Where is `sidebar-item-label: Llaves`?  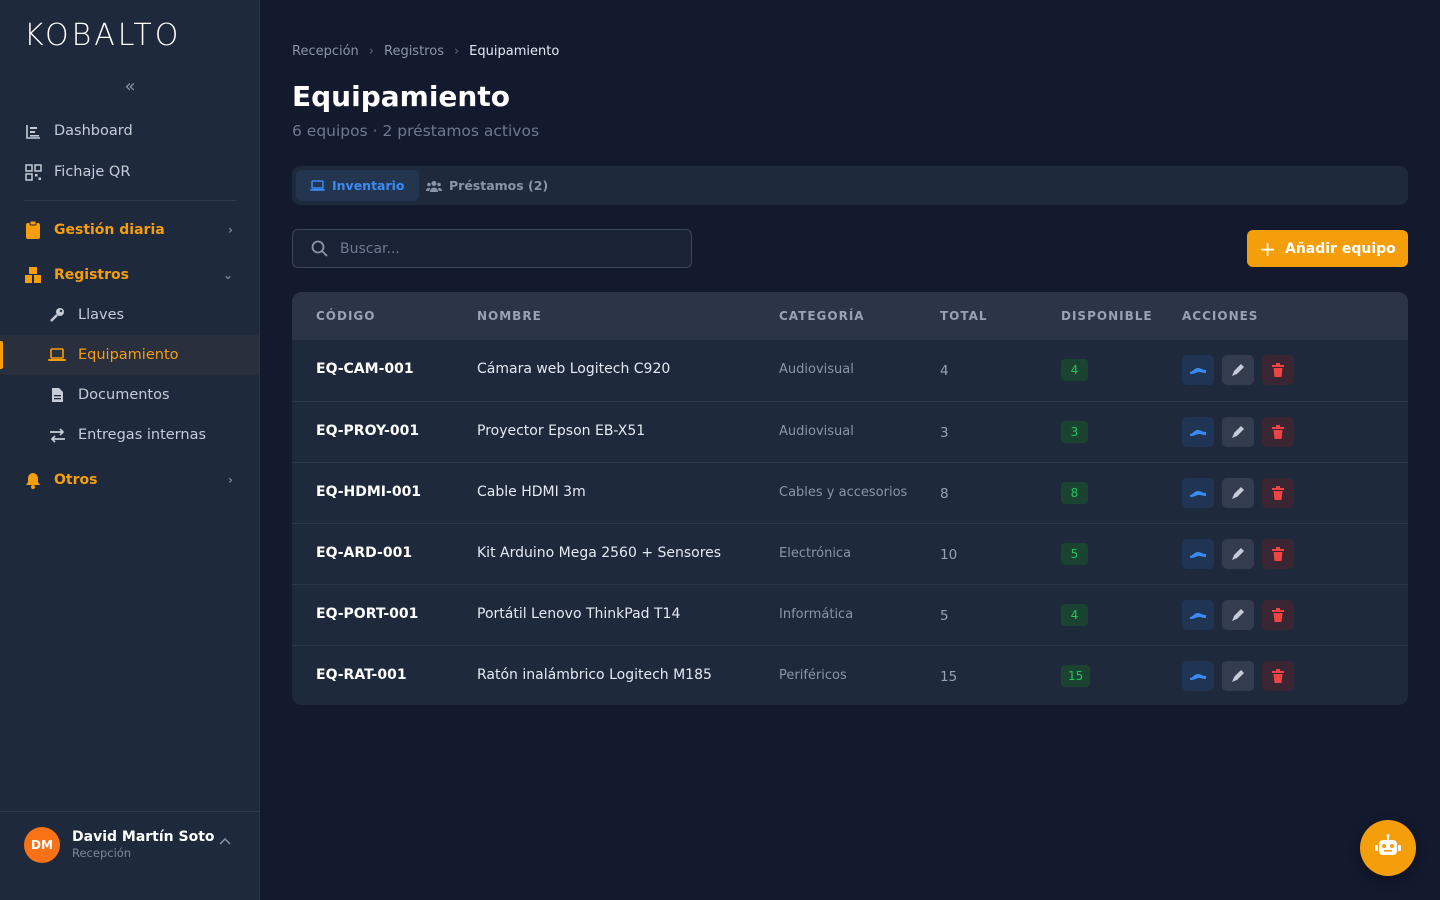
sidebar-item-label: Llaves is located at coordinates (101, 315).